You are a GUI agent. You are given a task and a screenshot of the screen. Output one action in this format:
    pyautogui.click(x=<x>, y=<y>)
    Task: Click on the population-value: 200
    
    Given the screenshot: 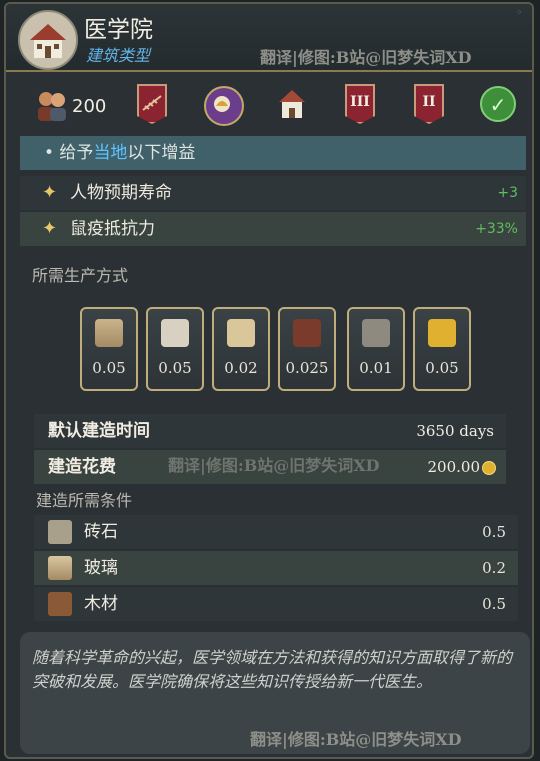 What is the action you would take?
    pyautogui.click(x=89, y=106)
    